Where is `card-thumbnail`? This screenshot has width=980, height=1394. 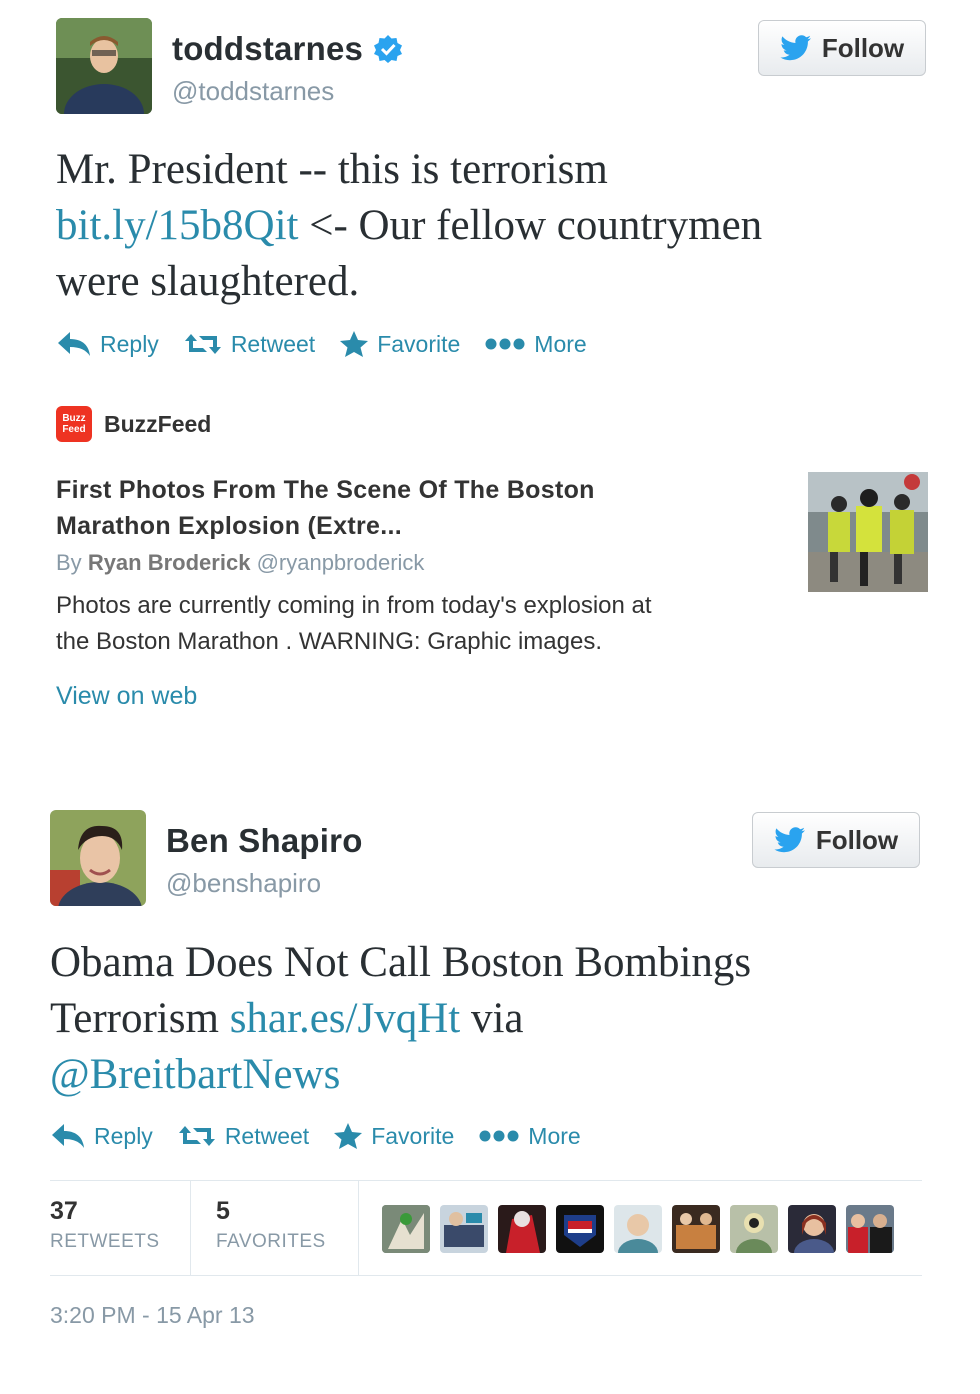 card-thumbnail is located at coordinates (868, 532).